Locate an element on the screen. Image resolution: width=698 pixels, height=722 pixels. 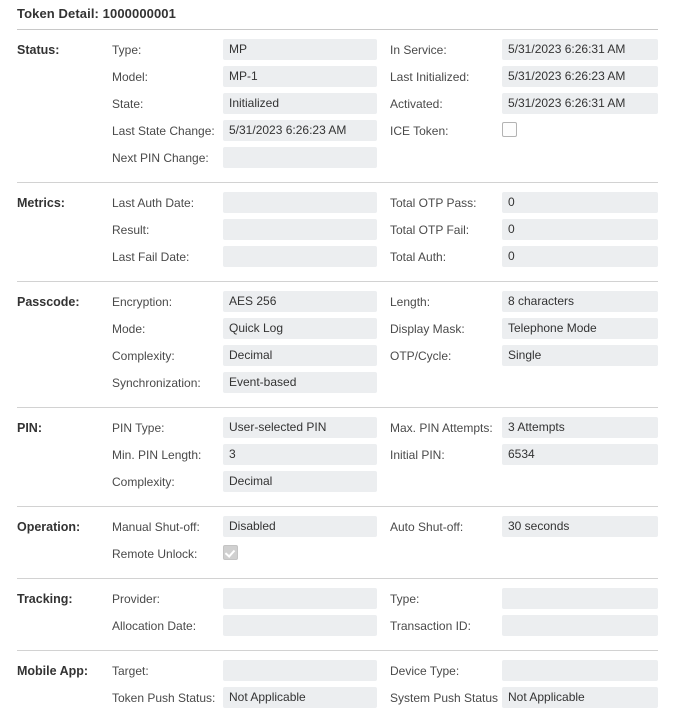
field-label: ICE Token: is located at coordinates (419, 131).